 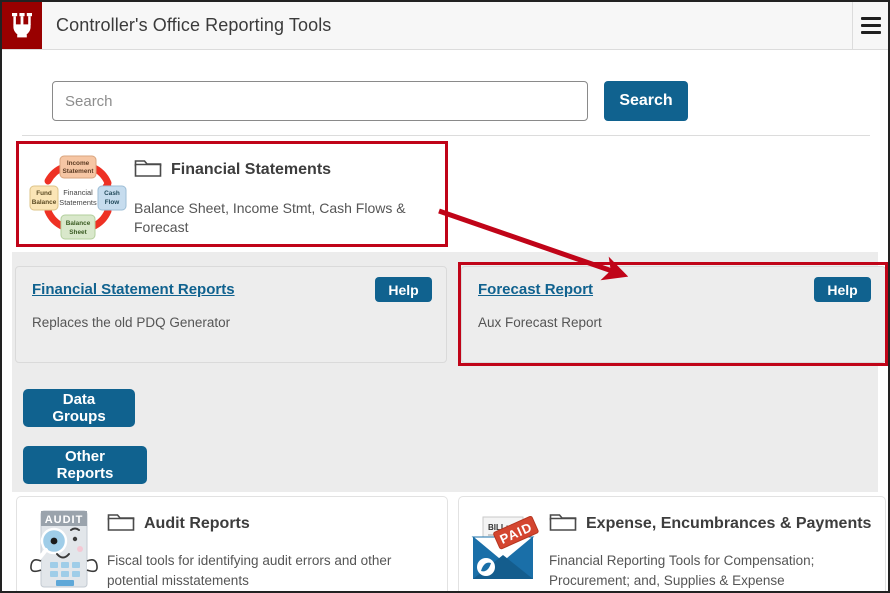 I want to click on report-card-forecast-report: Forecast Report Aux Forecast Report Help, so click(x=673, y=314).